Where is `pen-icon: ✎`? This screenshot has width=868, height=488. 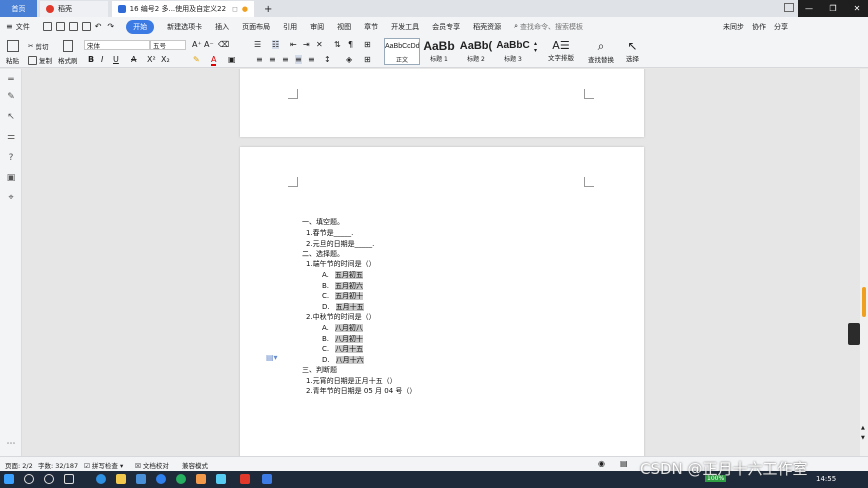
pen-icon: ✎ is located at coordinates (11, 97).